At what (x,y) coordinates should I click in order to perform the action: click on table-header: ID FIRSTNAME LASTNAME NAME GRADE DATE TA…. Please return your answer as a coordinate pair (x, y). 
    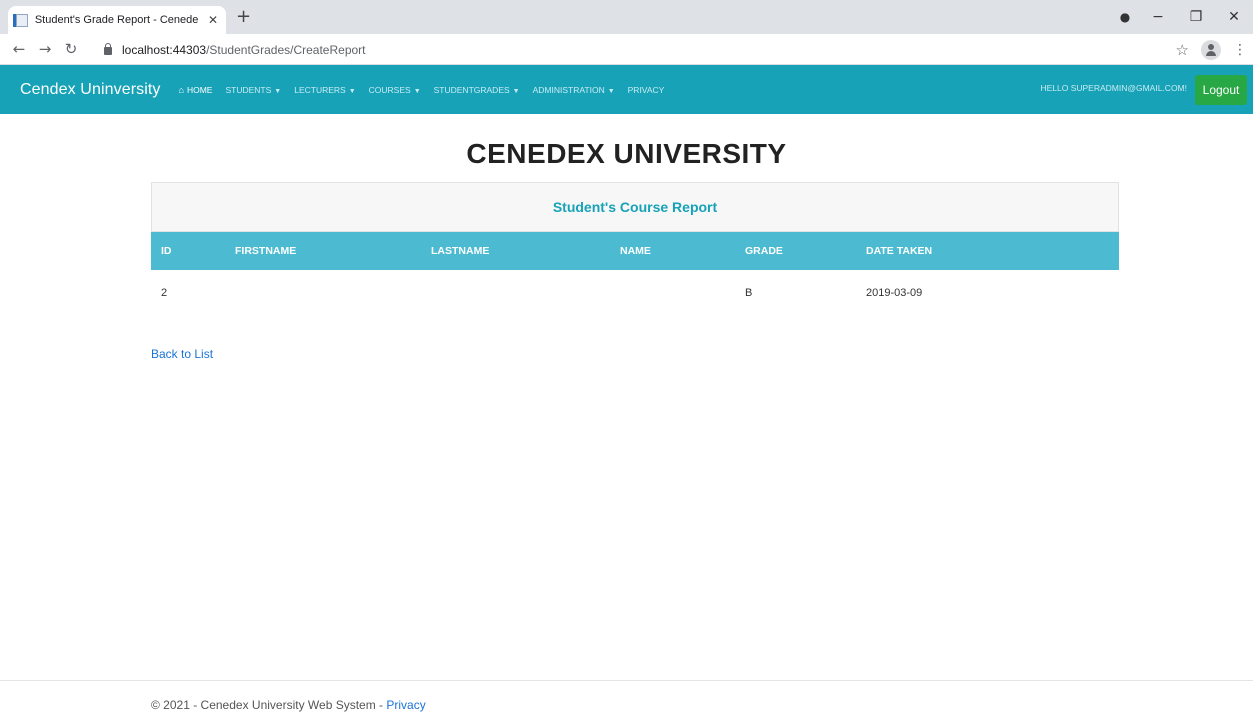
    Looking at the image, I should click on (635, 251).